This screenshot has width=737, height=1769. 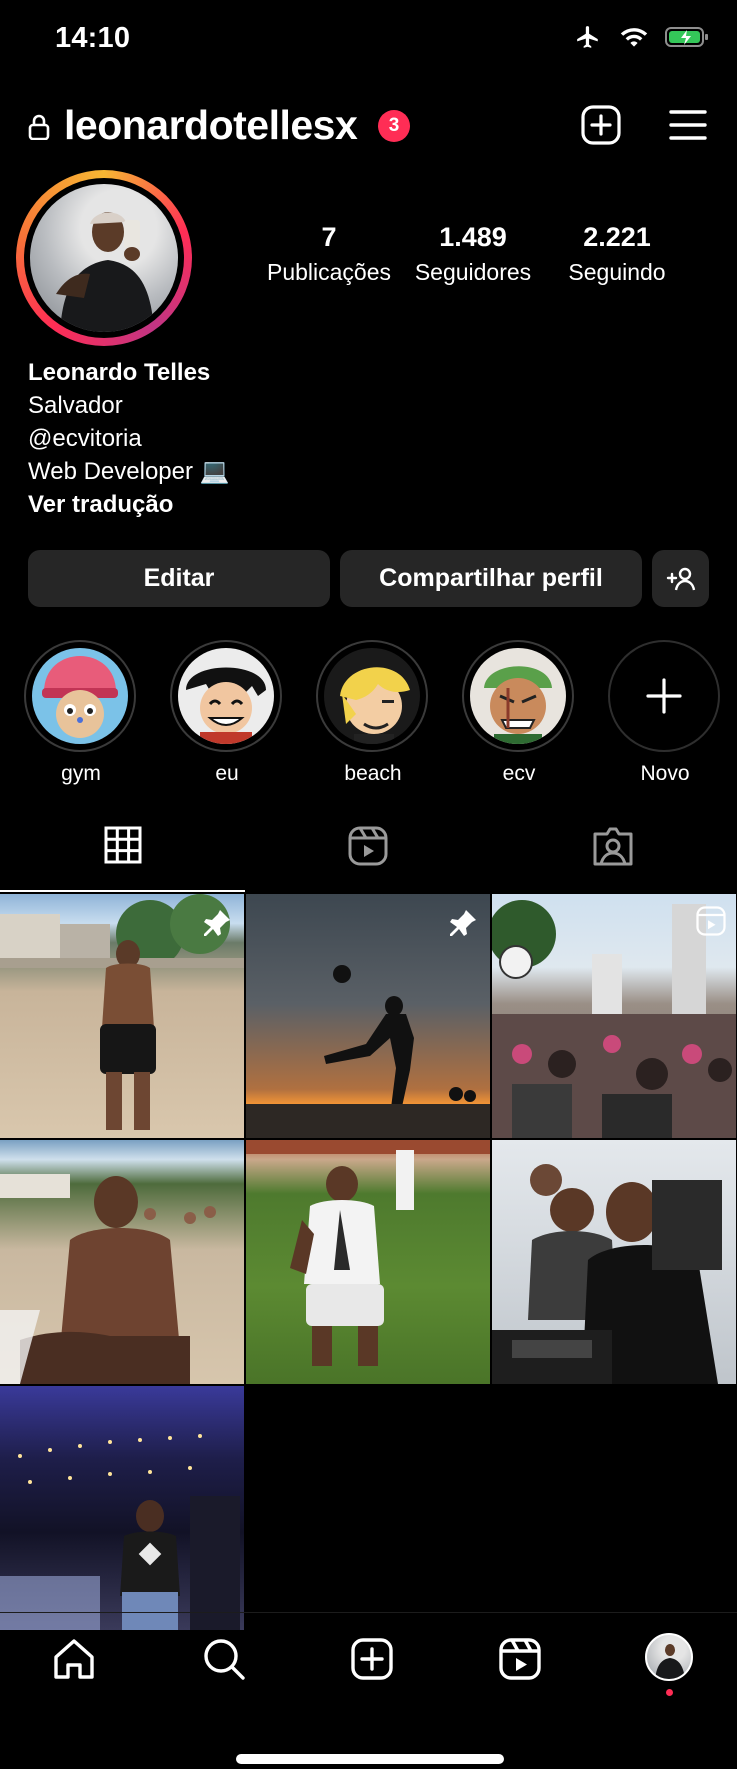 I want to click on highlight-ecv-cover, so click(x=518, y=696).